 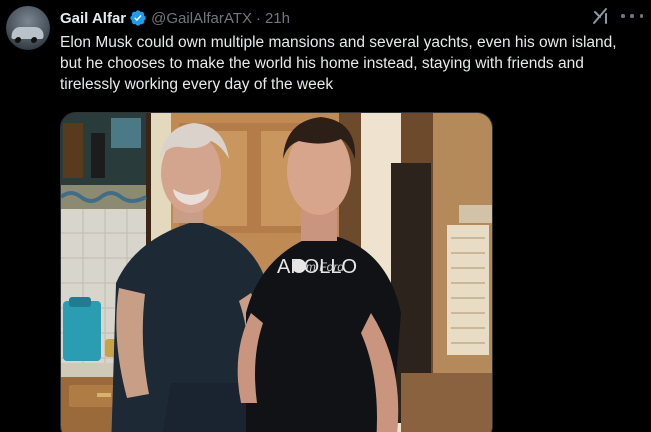 I want to click on tweet-header: Gail Alfar @GailAlfarATX · 21h, so click(x=175, y=18).